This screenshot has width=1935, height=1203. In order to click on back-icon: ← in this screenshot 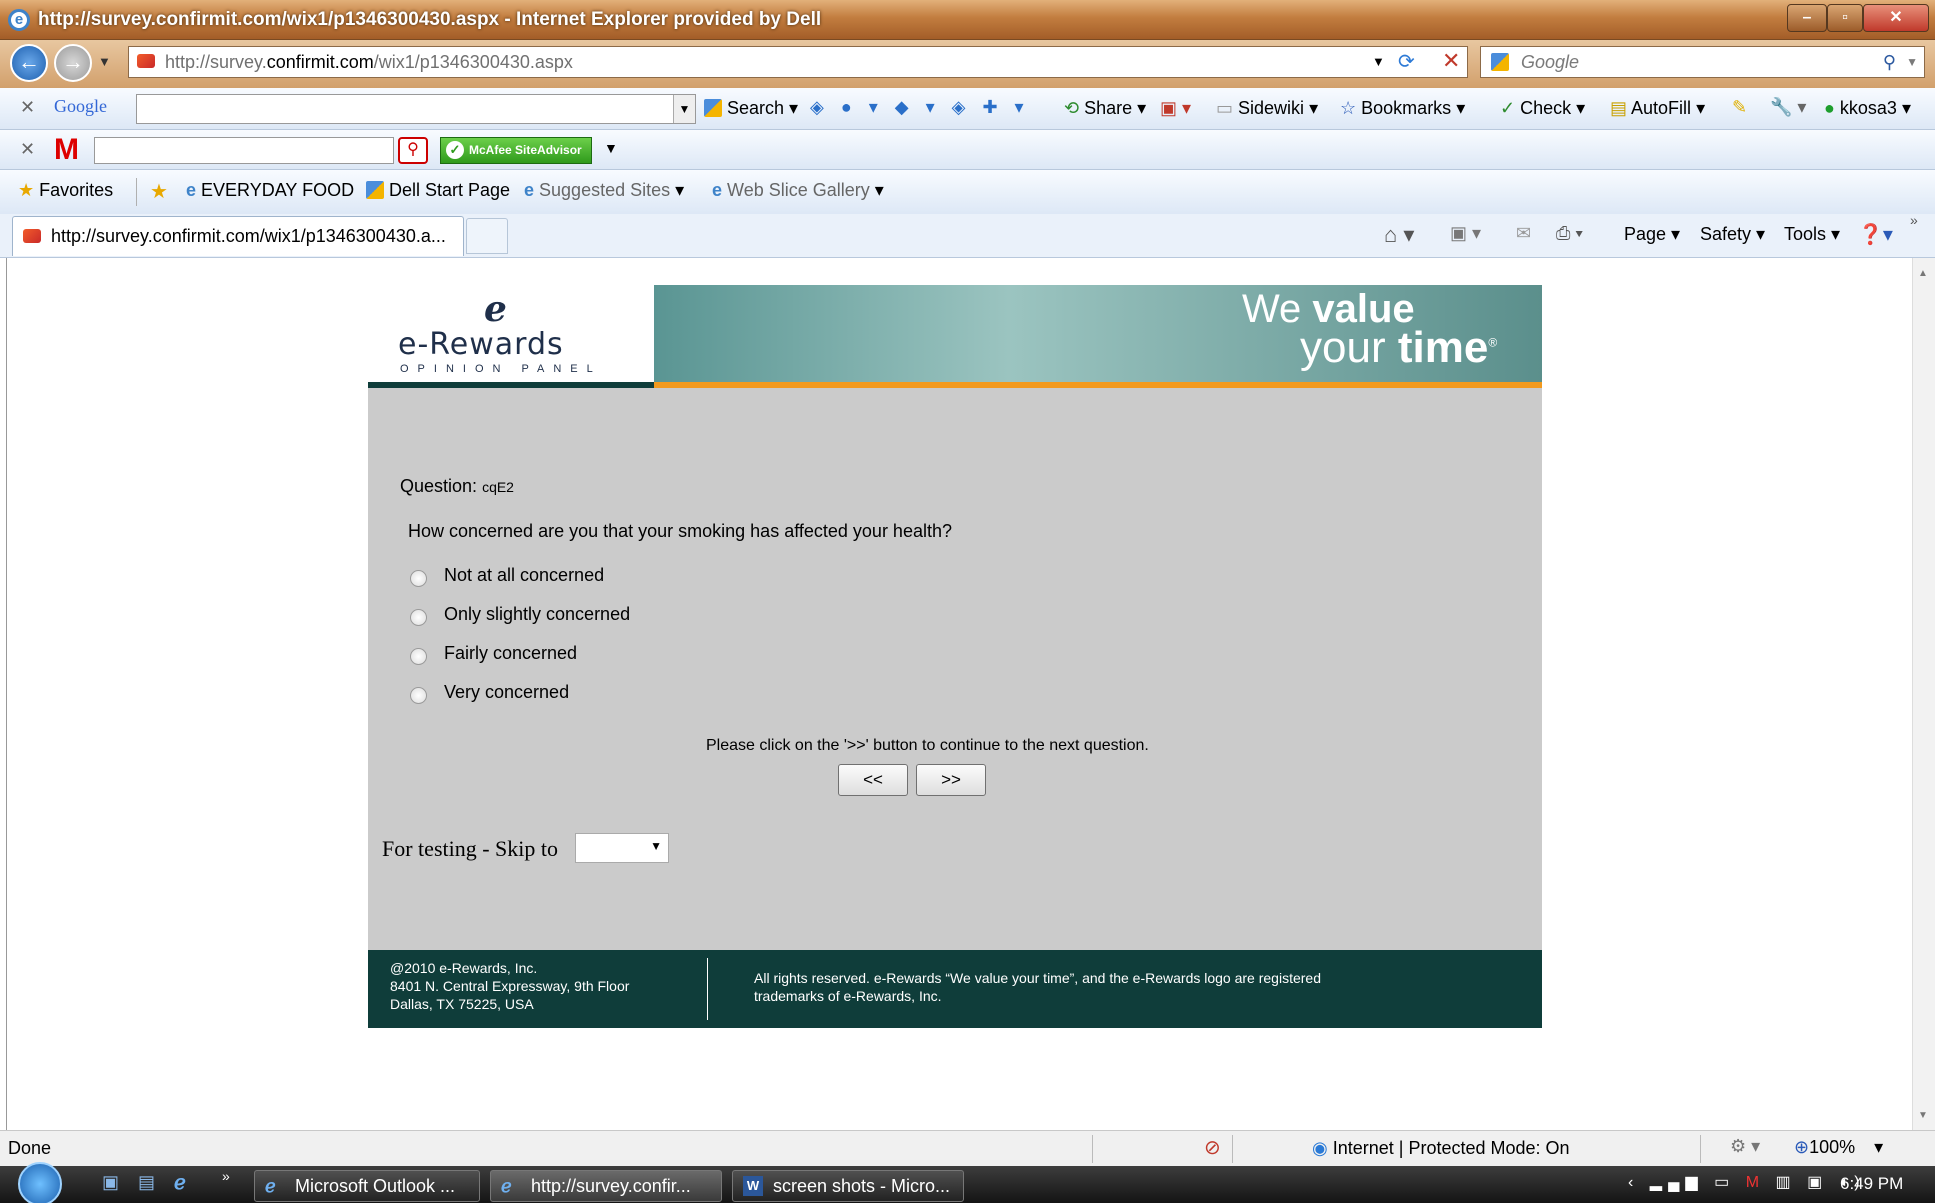, I will do `click(29, 63)`.